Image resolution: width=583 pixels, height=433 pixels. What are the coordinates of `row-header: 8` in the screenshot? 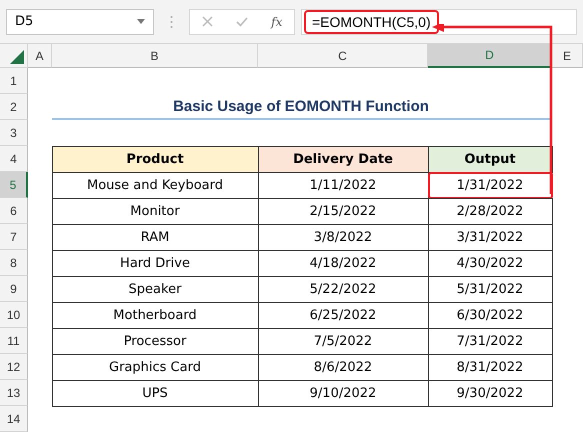 It's located at (14, 263).